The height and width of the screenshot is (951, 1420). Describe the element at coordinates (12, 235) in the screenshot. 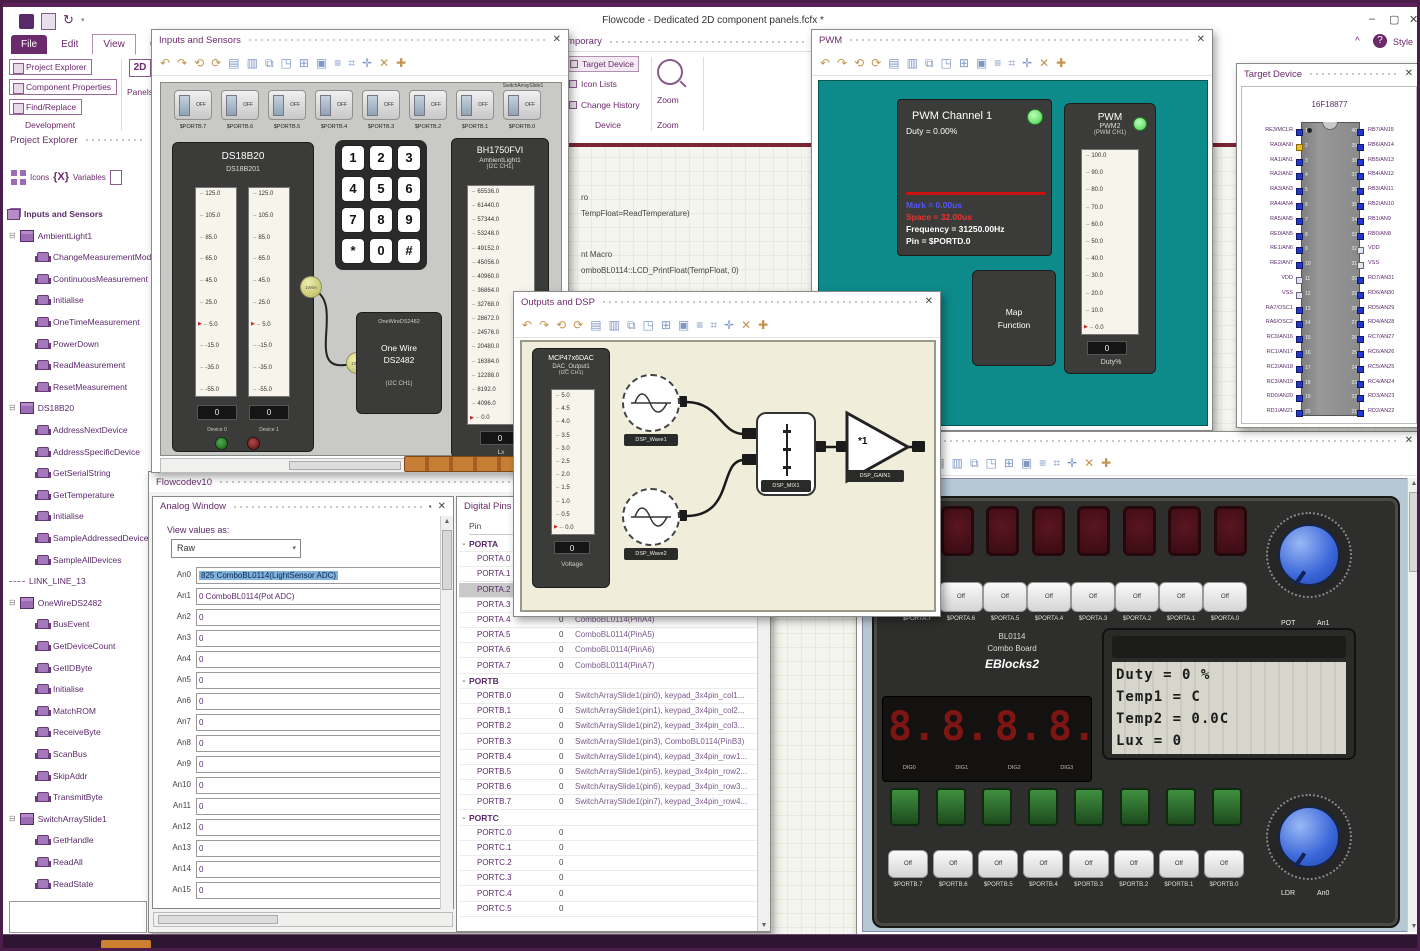

I see `expander-icon: ⊟` at that location.